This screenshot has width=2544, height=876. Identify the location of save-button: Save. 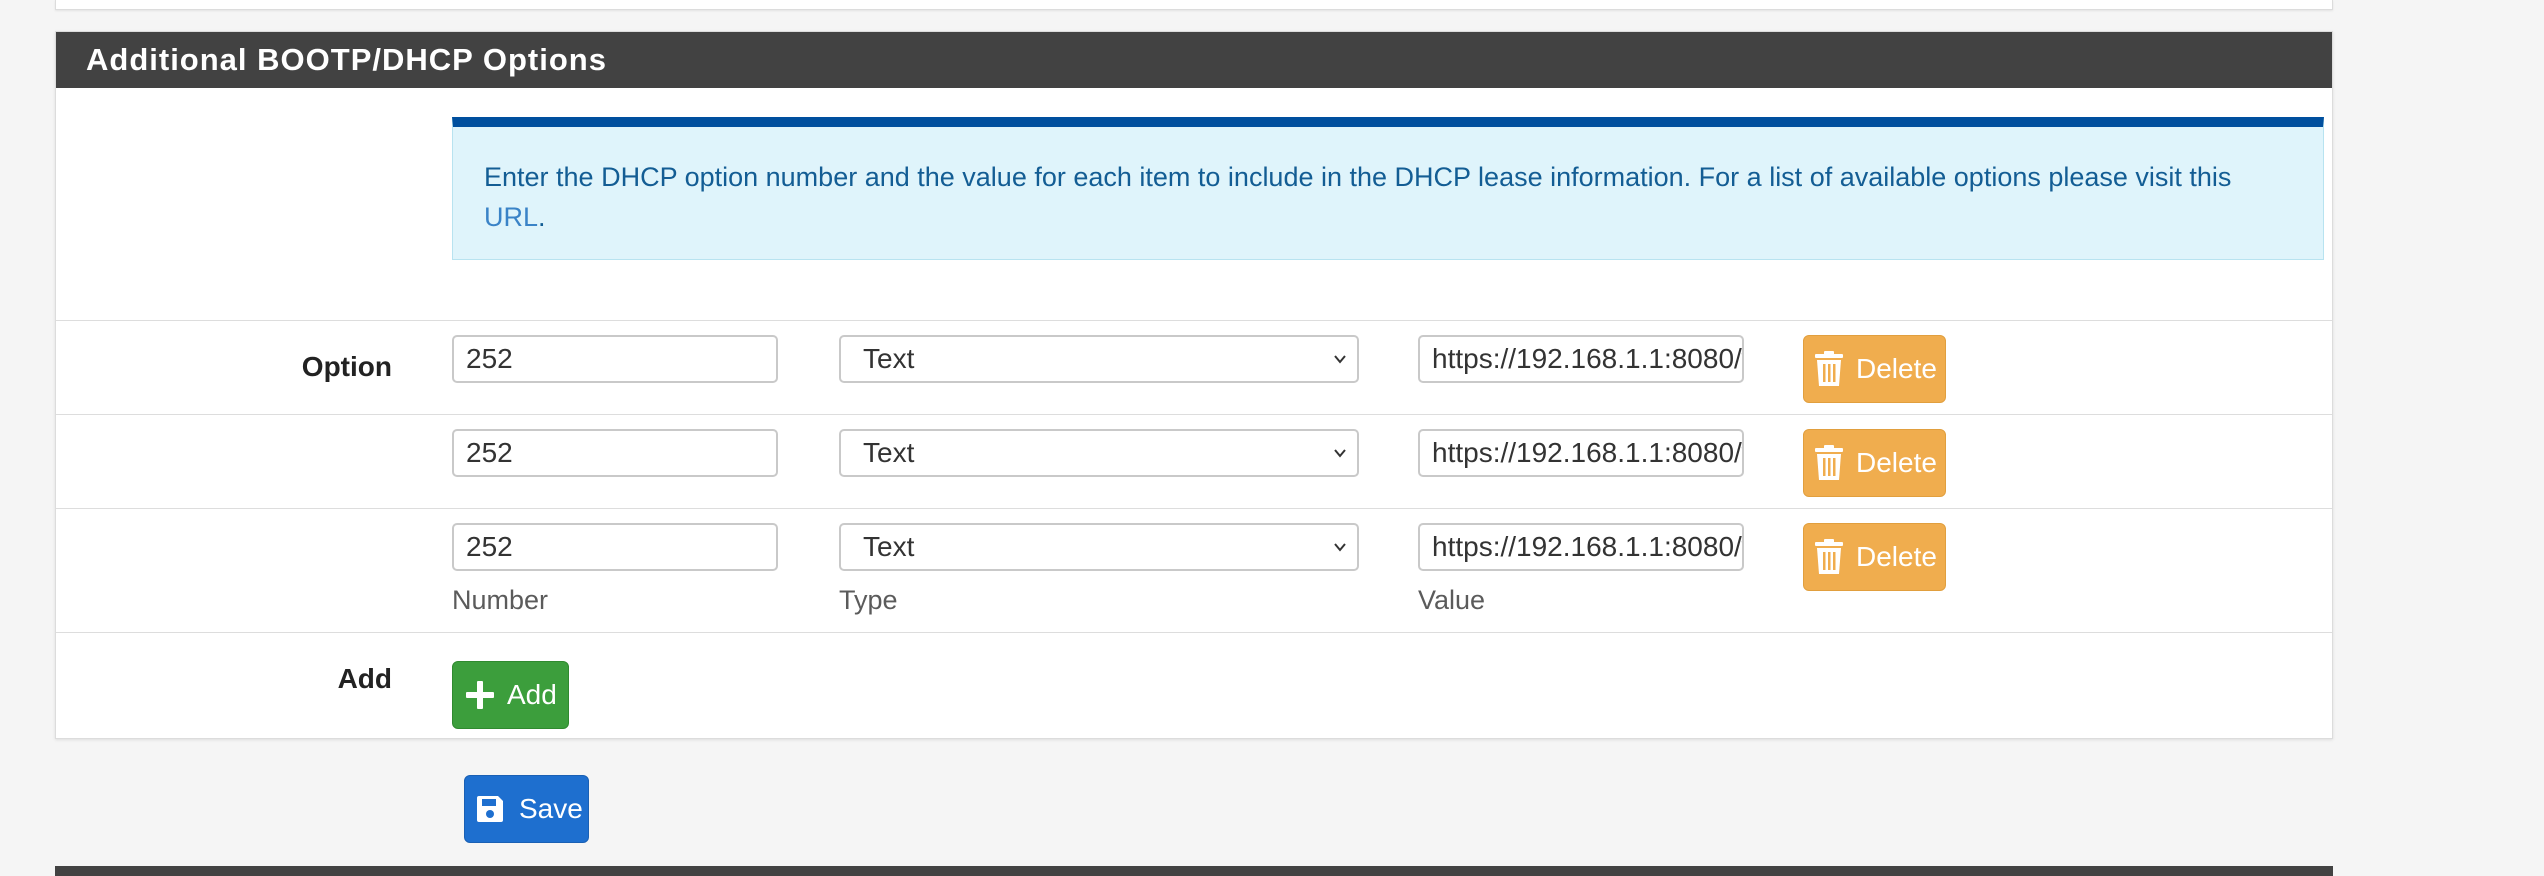
(526, 809).